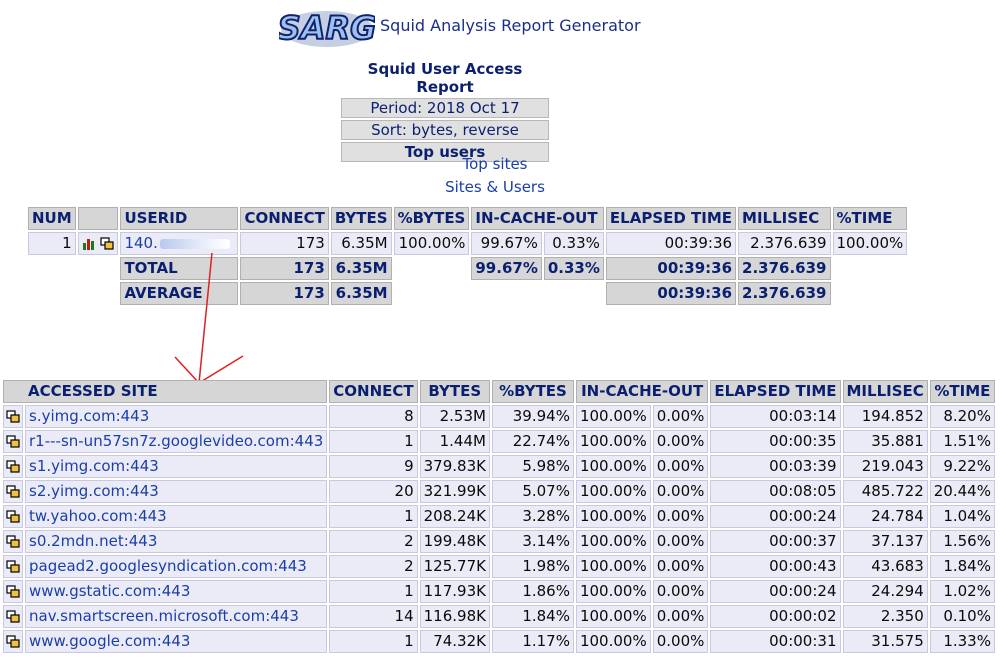 This screenshot has height=660, width=1000. Describe the element at coordinates (885, 516) in the screenshot. I see `site-millisec: 24.784` at that location.